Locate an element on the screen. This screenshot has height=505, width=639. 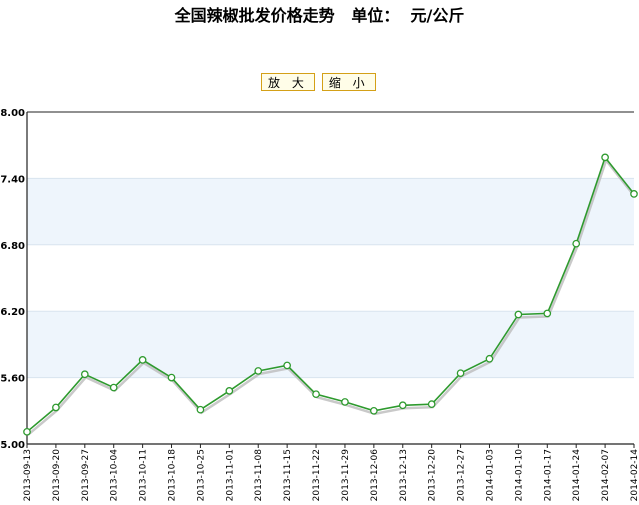
x-tick-label: 2013-12-06 is located at coordinates (375, 475).